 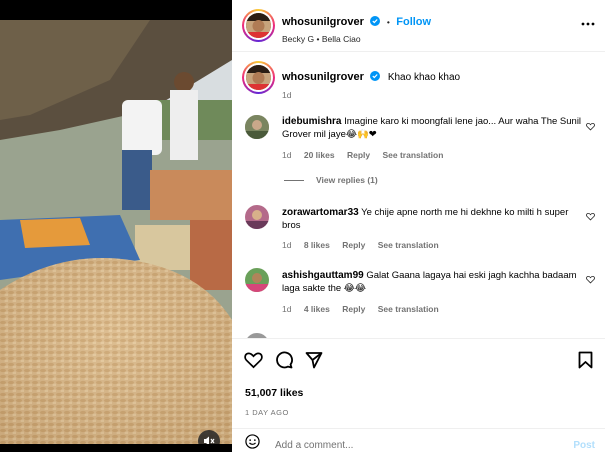 What do you see at coordinates (424, 77) in the screenshot?
I see `caption-text: Khao khao khao` at bounding box center [424, 77].